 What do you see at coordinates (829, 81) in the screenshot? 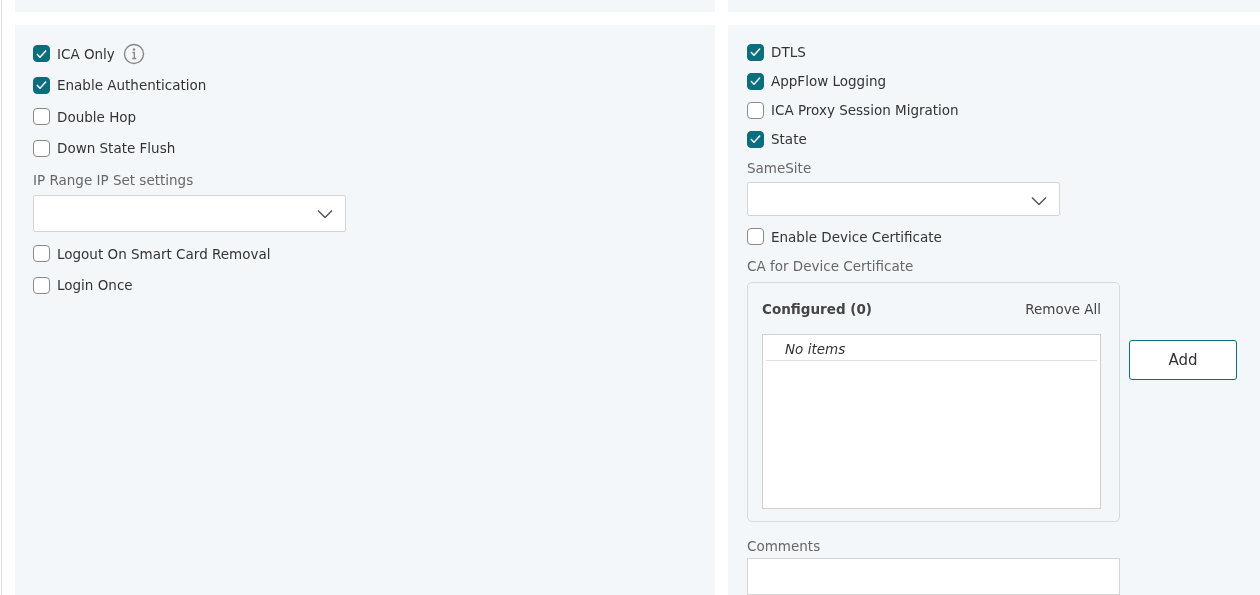
I see `checkbox-label: AppFlow Logging` at bounding box center [829, 81].